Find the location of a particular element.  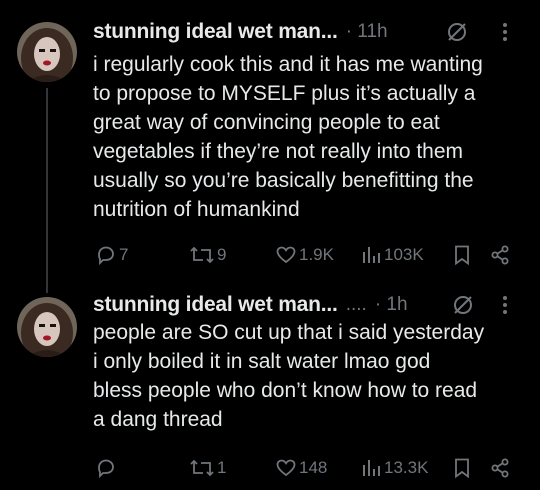

action-bar: 1 148 13.3K is located at coordinates (308, 468).